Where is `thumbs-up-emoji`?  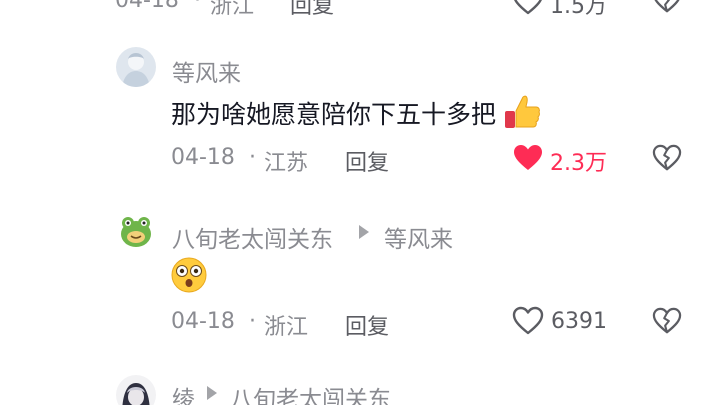
thumbs-up-emoji is located at coordinates (523, 112).